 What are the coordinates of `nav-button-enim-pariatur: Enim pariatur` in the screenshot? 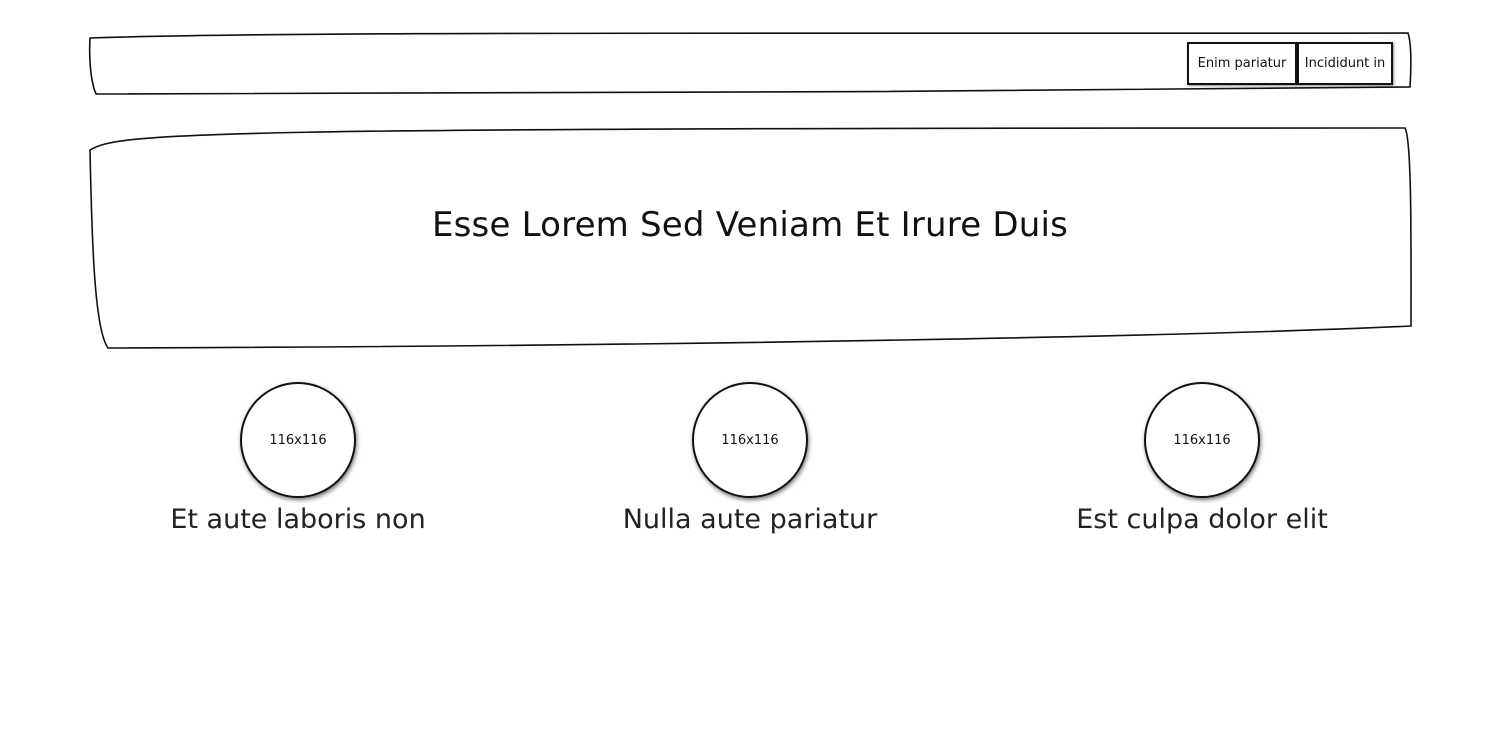 It's located at (1242, 63).